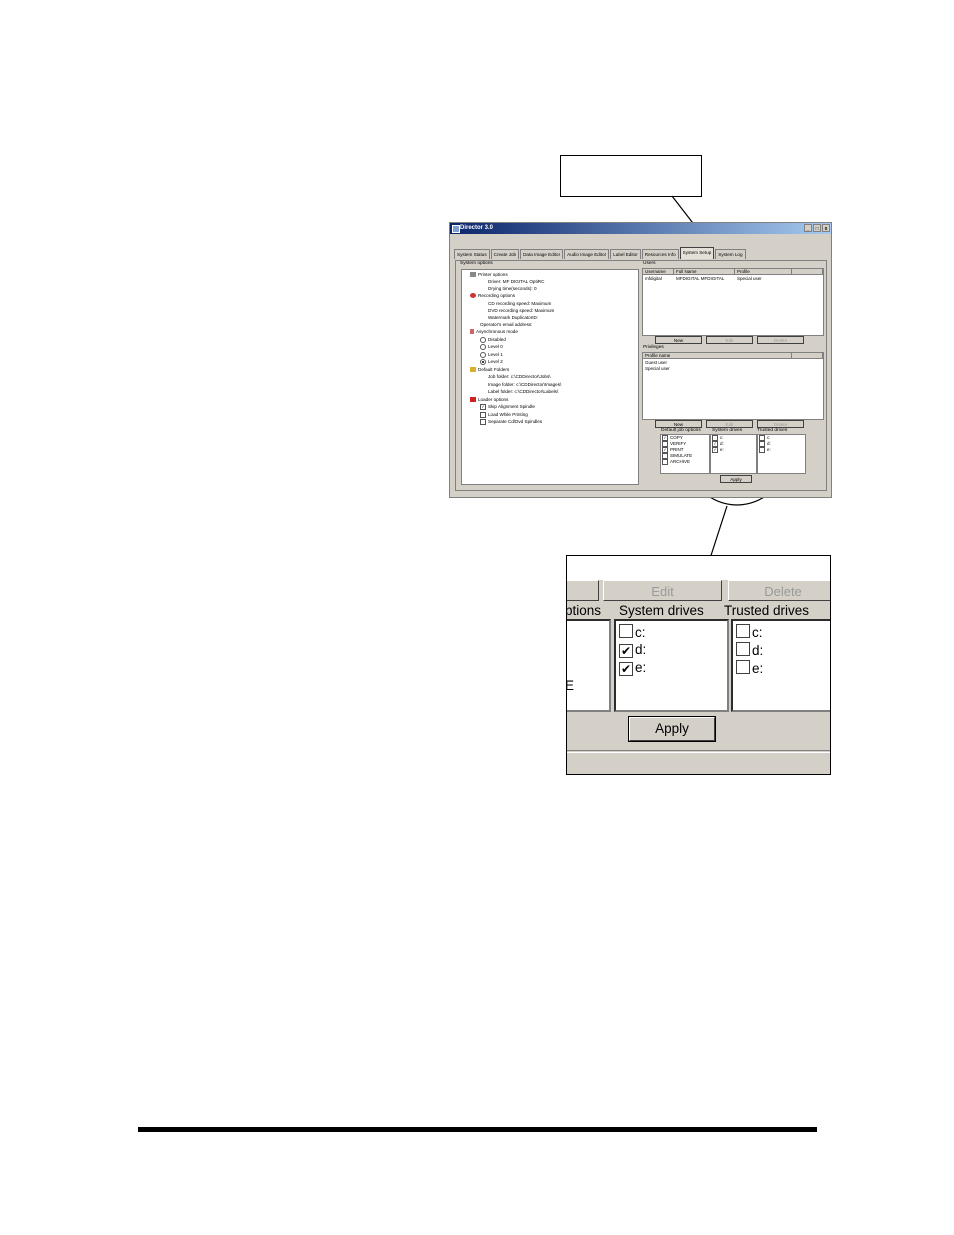 Image resolution: width=954 pixels, height=1235 pixels. I want to click on zoom-trusted-drive-e: e:, so click(749, 668).